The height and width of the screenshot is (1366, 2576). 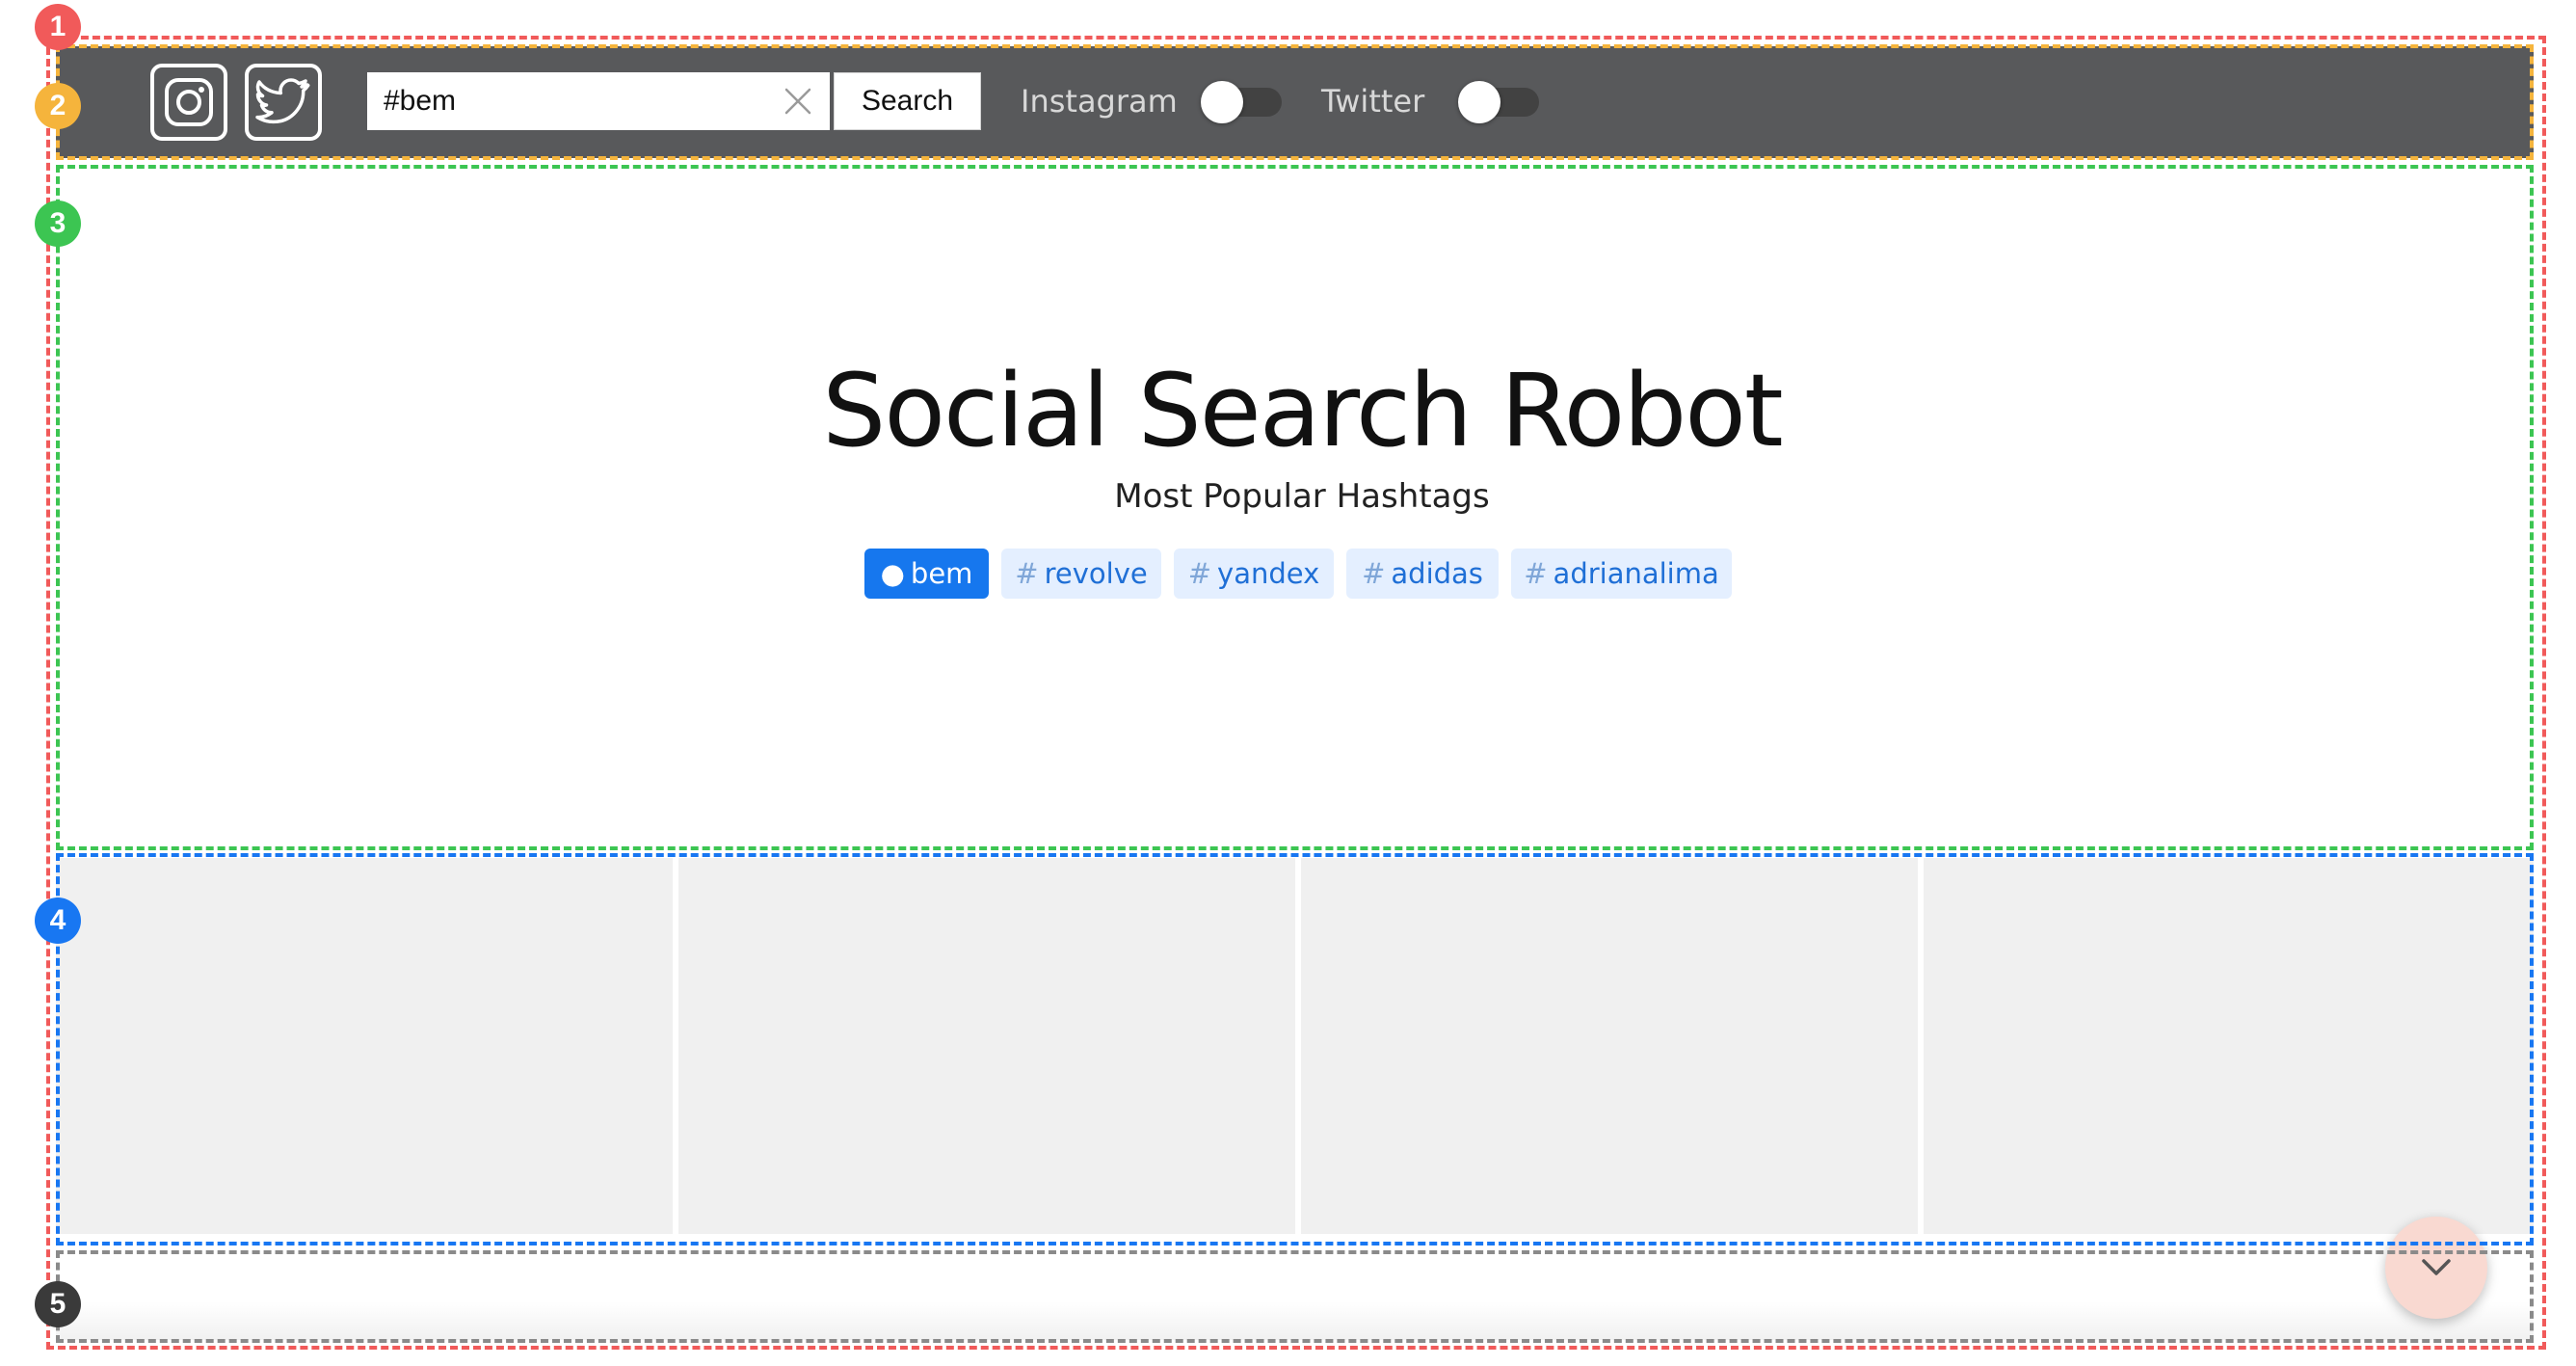 What do you see at coordinates (1268, 574) in the screenshot?
I see `hashtag-label: yandex` at bounding box center [1268, 574].